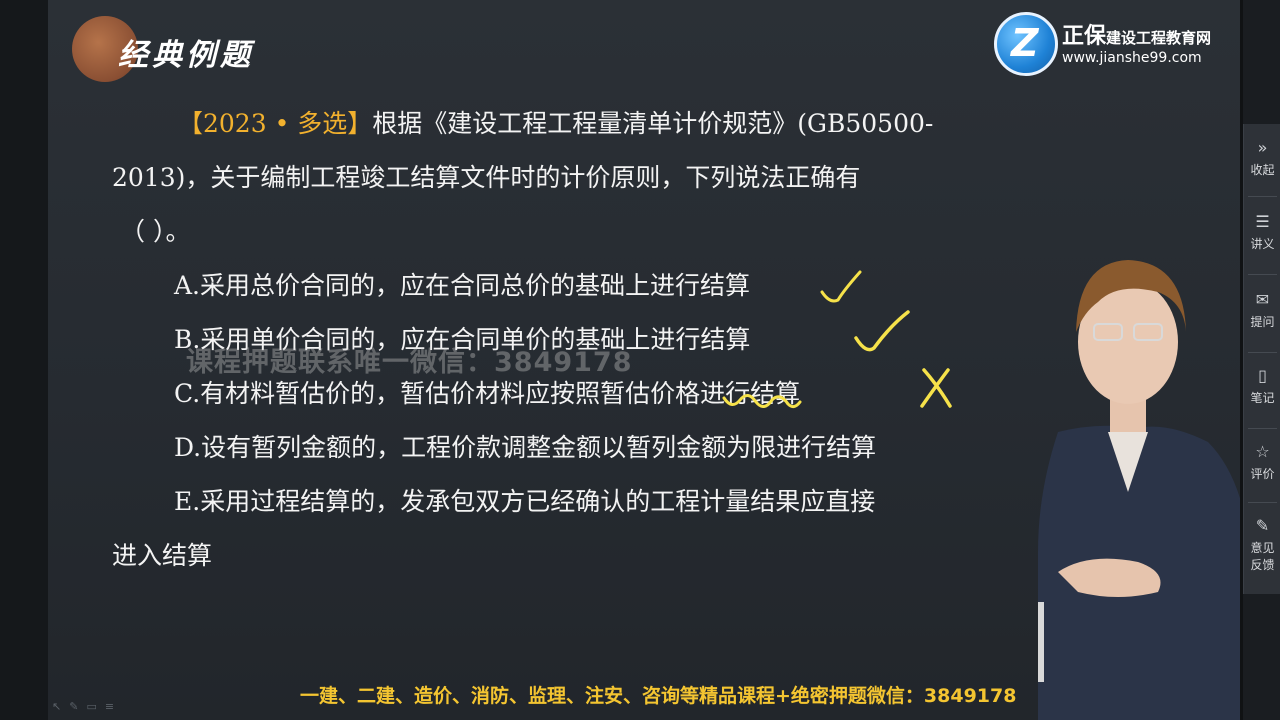 The width and height of the screenshot is (1280, 720). What do you see at coordinates (1262, 147) in the screenshot?
I see `collapse-icon: »` at bounding box center [1262, 147].